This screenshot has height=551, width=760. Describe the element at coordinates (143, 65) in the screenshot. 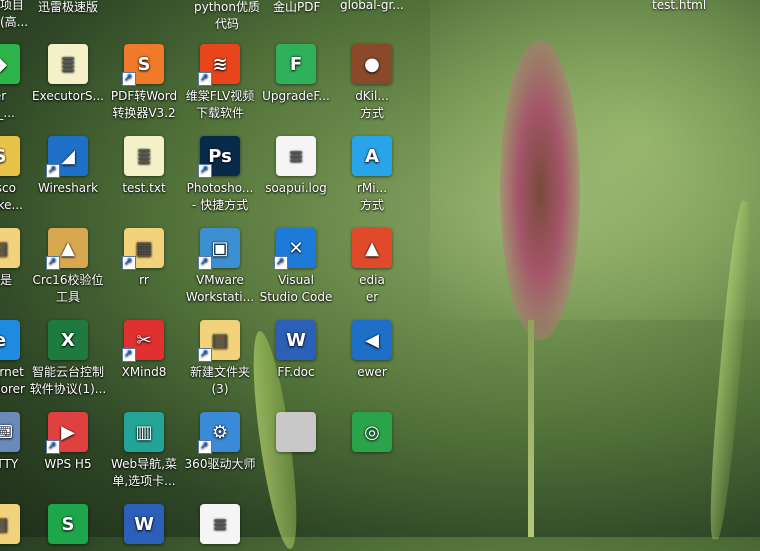

I see `pdf-word-icon: S` at that location.